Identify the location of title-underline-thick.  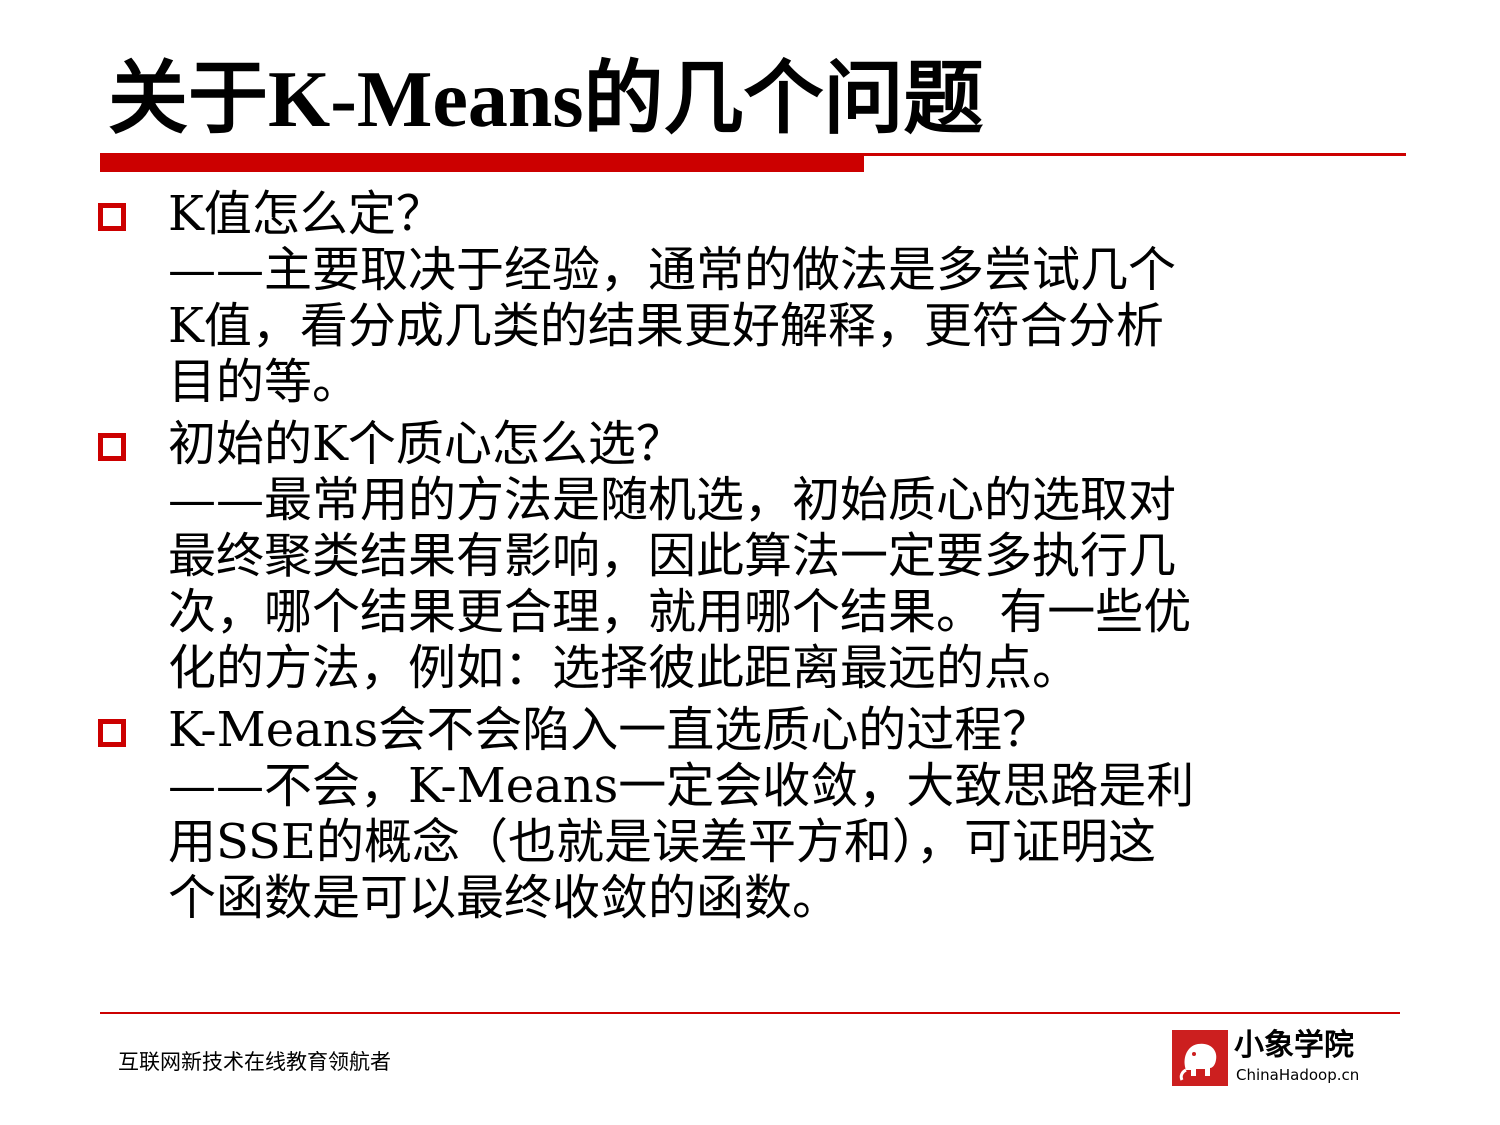
(482, 164).